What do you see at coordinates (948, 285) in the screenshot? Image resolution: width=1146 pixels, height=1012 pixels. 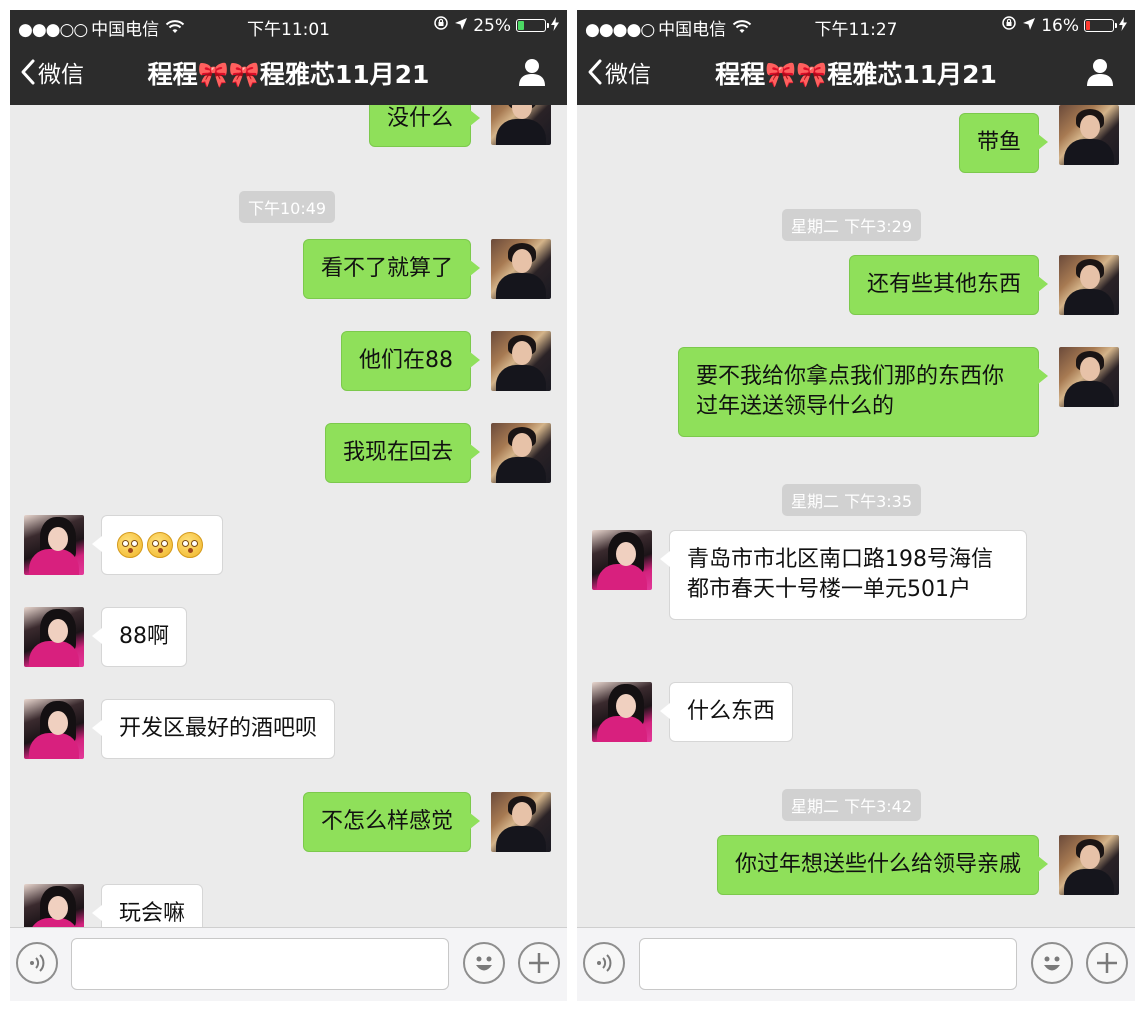 I see `message-bubble-out: 还有些其他东西` at bounding box center [948, 285].